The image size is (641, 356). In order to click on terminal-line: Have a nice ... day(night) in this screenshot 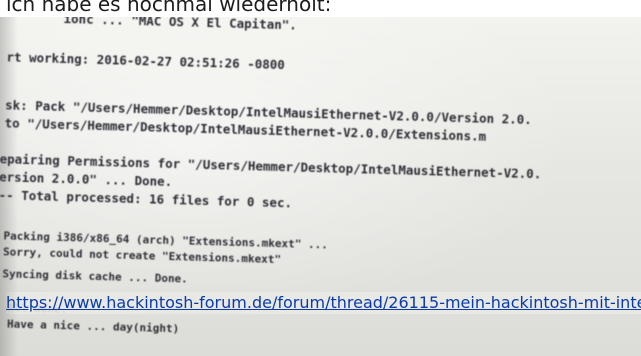, I will do `click(93, 326)`.